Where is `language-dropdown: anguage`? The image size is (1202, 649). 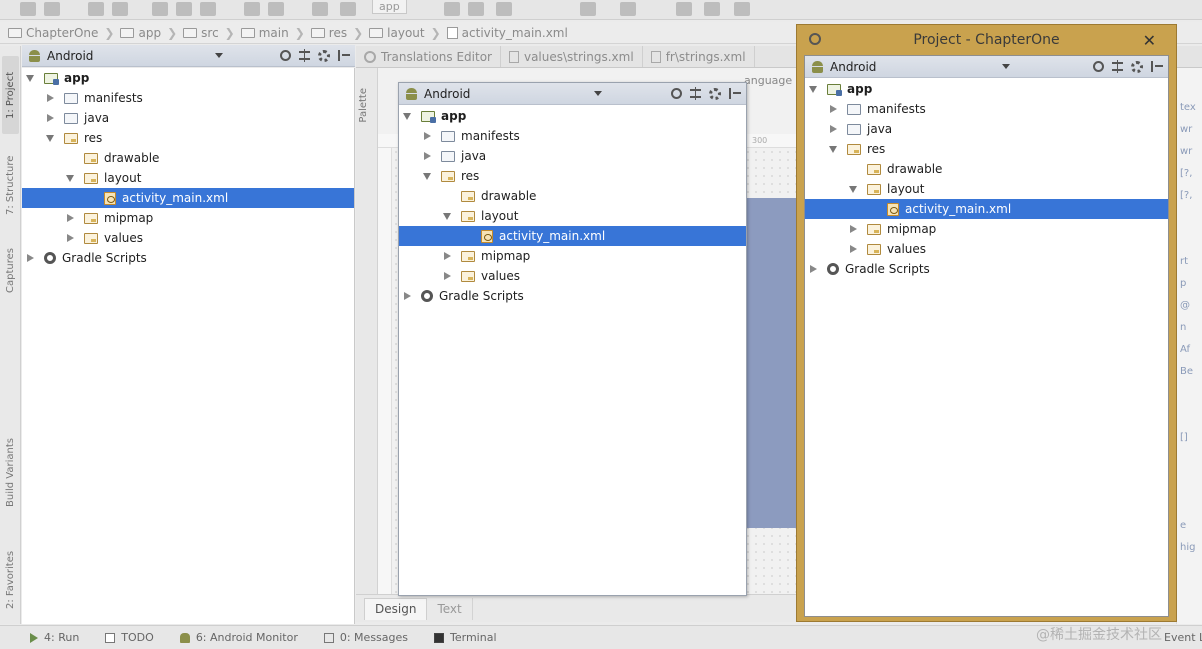 language-dropdown: anguage is located at coordinates (768, 80).